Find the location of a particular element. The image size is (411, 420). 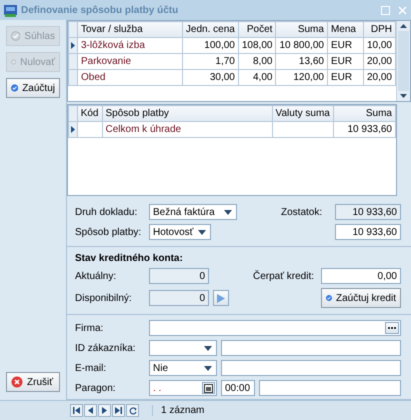

field-label: Paragon: is located at coordinates (96, 388).